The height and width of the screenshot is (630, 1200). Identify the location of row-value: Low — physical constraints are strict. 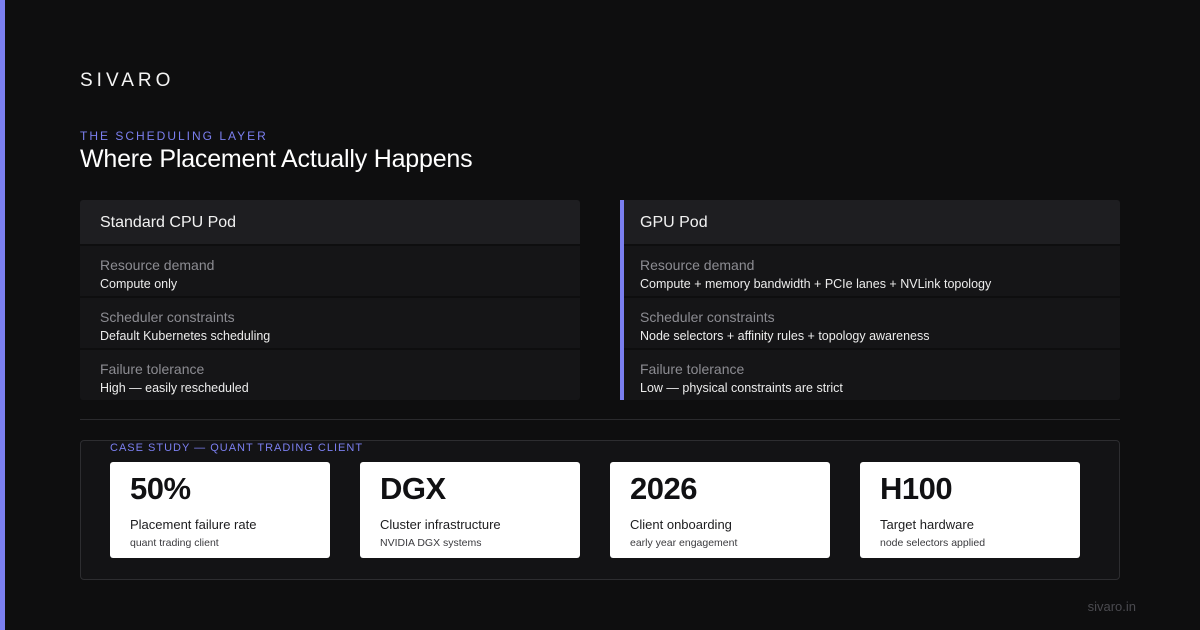
(741, 388).